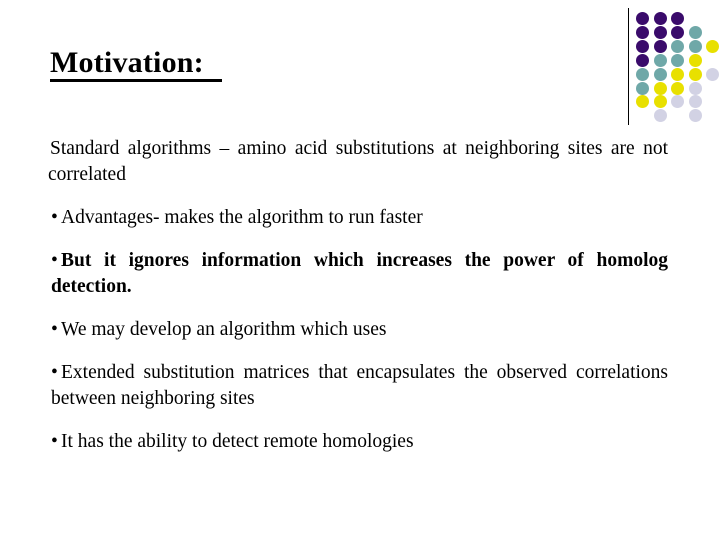 The width and height of the screenshot is (720, 540). What do you see at coordinates (628, 66) in the screenshot?
I see `vertical-divider-rule` at bounding box center [628, 66].